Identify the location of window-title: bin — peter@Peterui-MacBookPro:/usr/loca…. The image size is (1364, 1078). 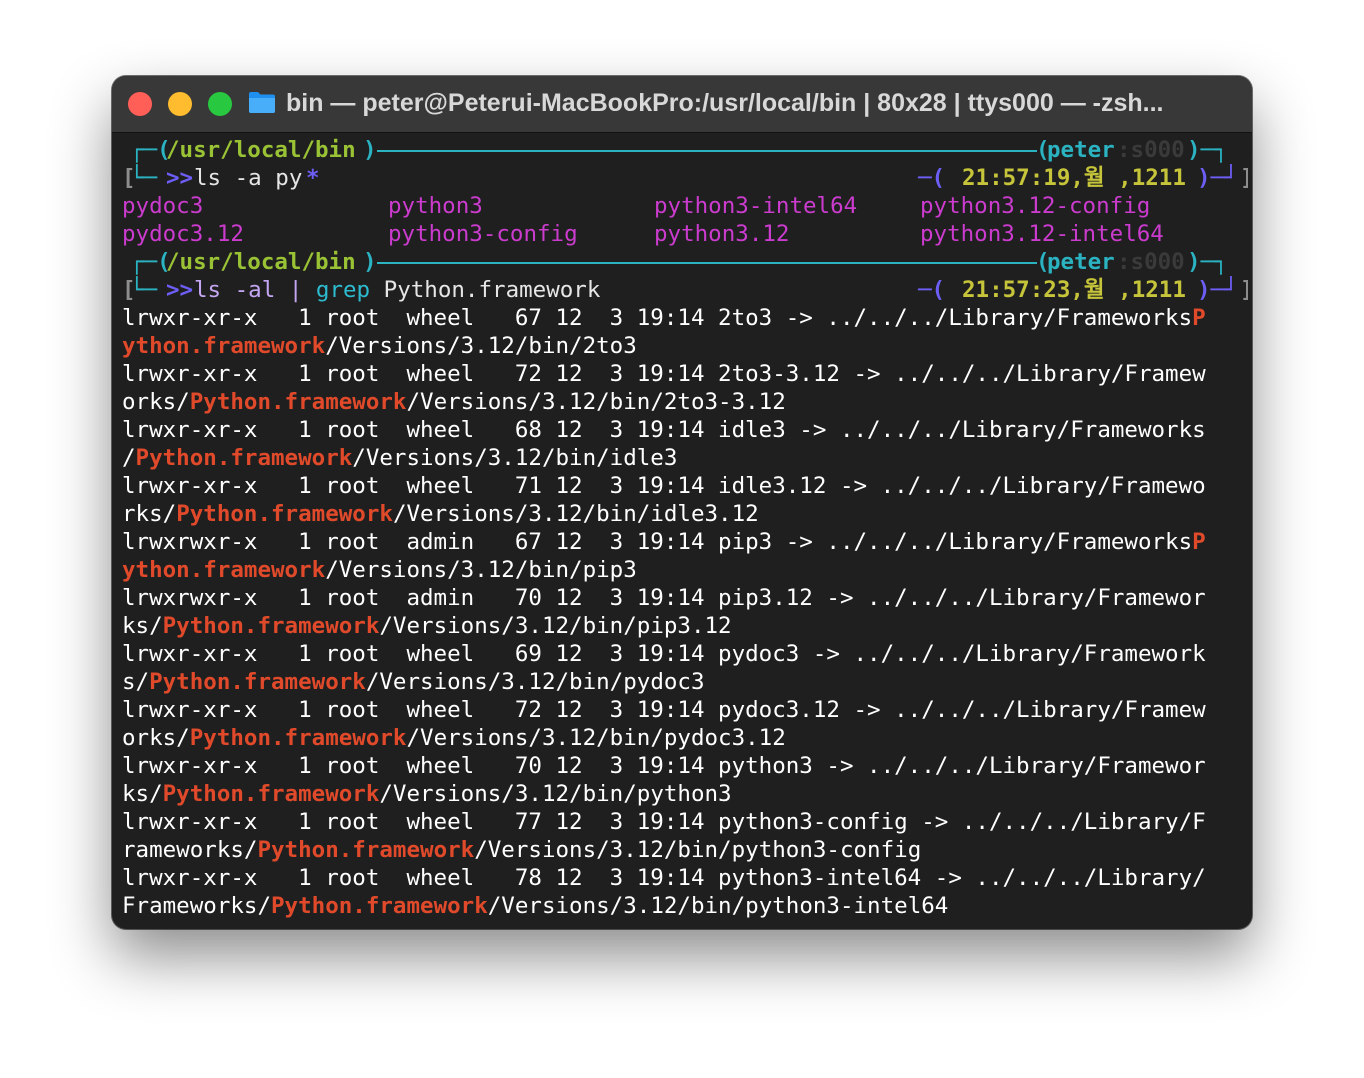
(725, 103).